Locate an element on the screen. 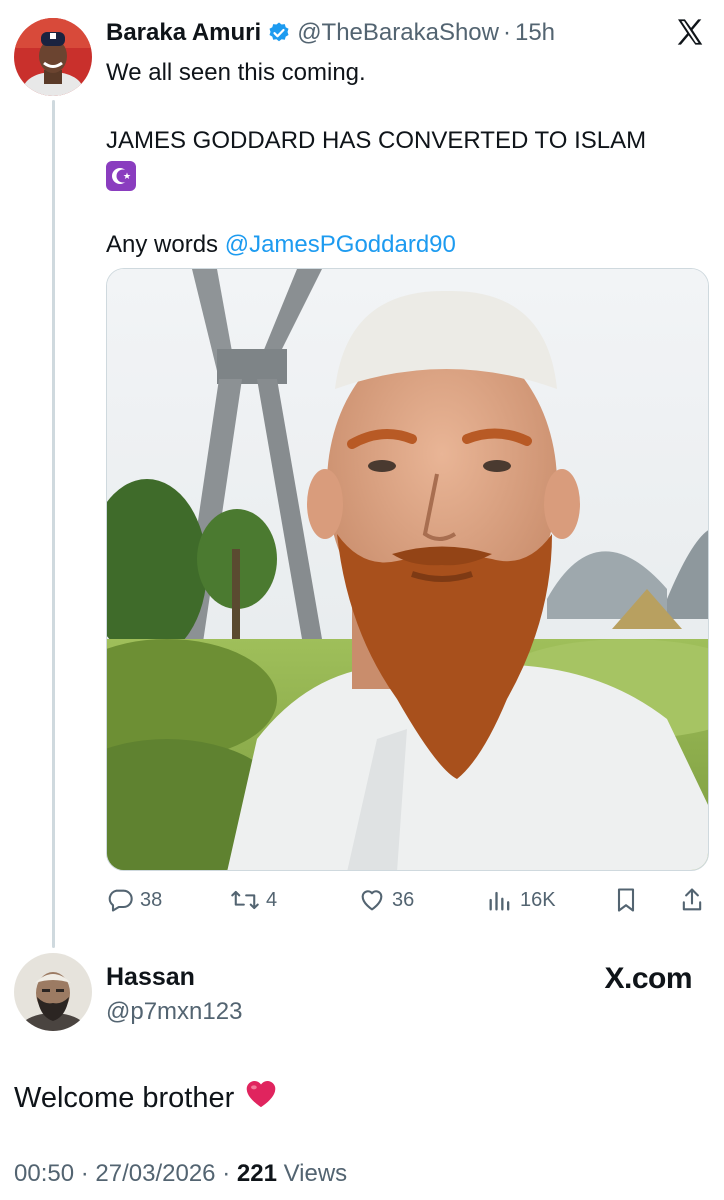 This screenshot has height=1200, width=724. repost-count: 4 is located at coordinates (272, 899).